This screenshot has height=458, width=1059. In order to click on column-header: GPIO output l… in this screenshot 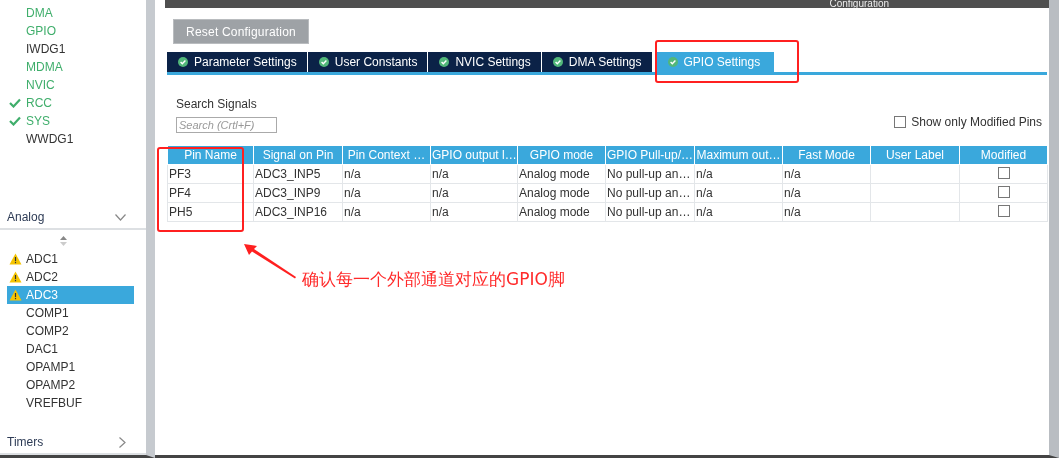, I will do `click(474, 155)`.